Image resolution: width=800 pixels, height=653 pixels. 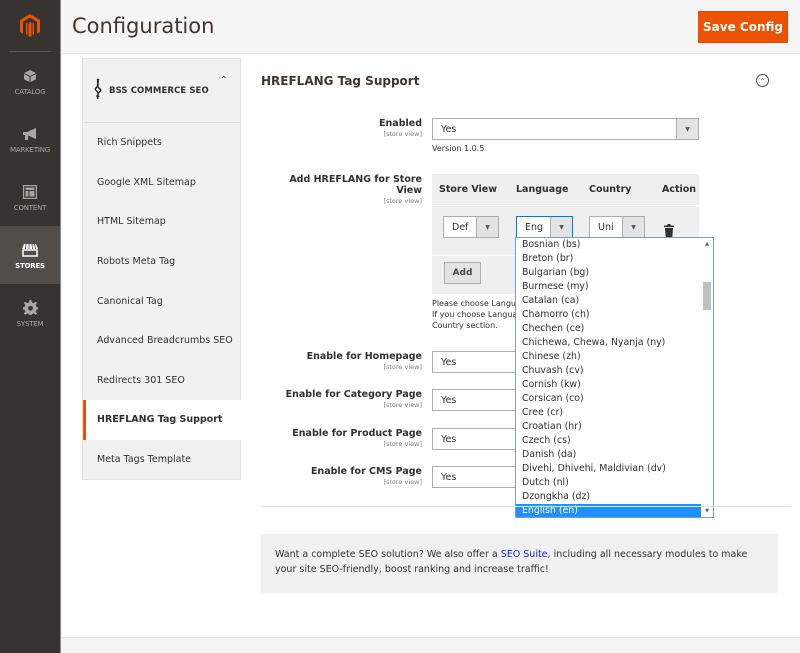 What do you see at coordinates (161, 183) in the screenshot?
I see `tab-google-xml-sitemap: Google XML Sitemap` at bounding box center [161, 183].